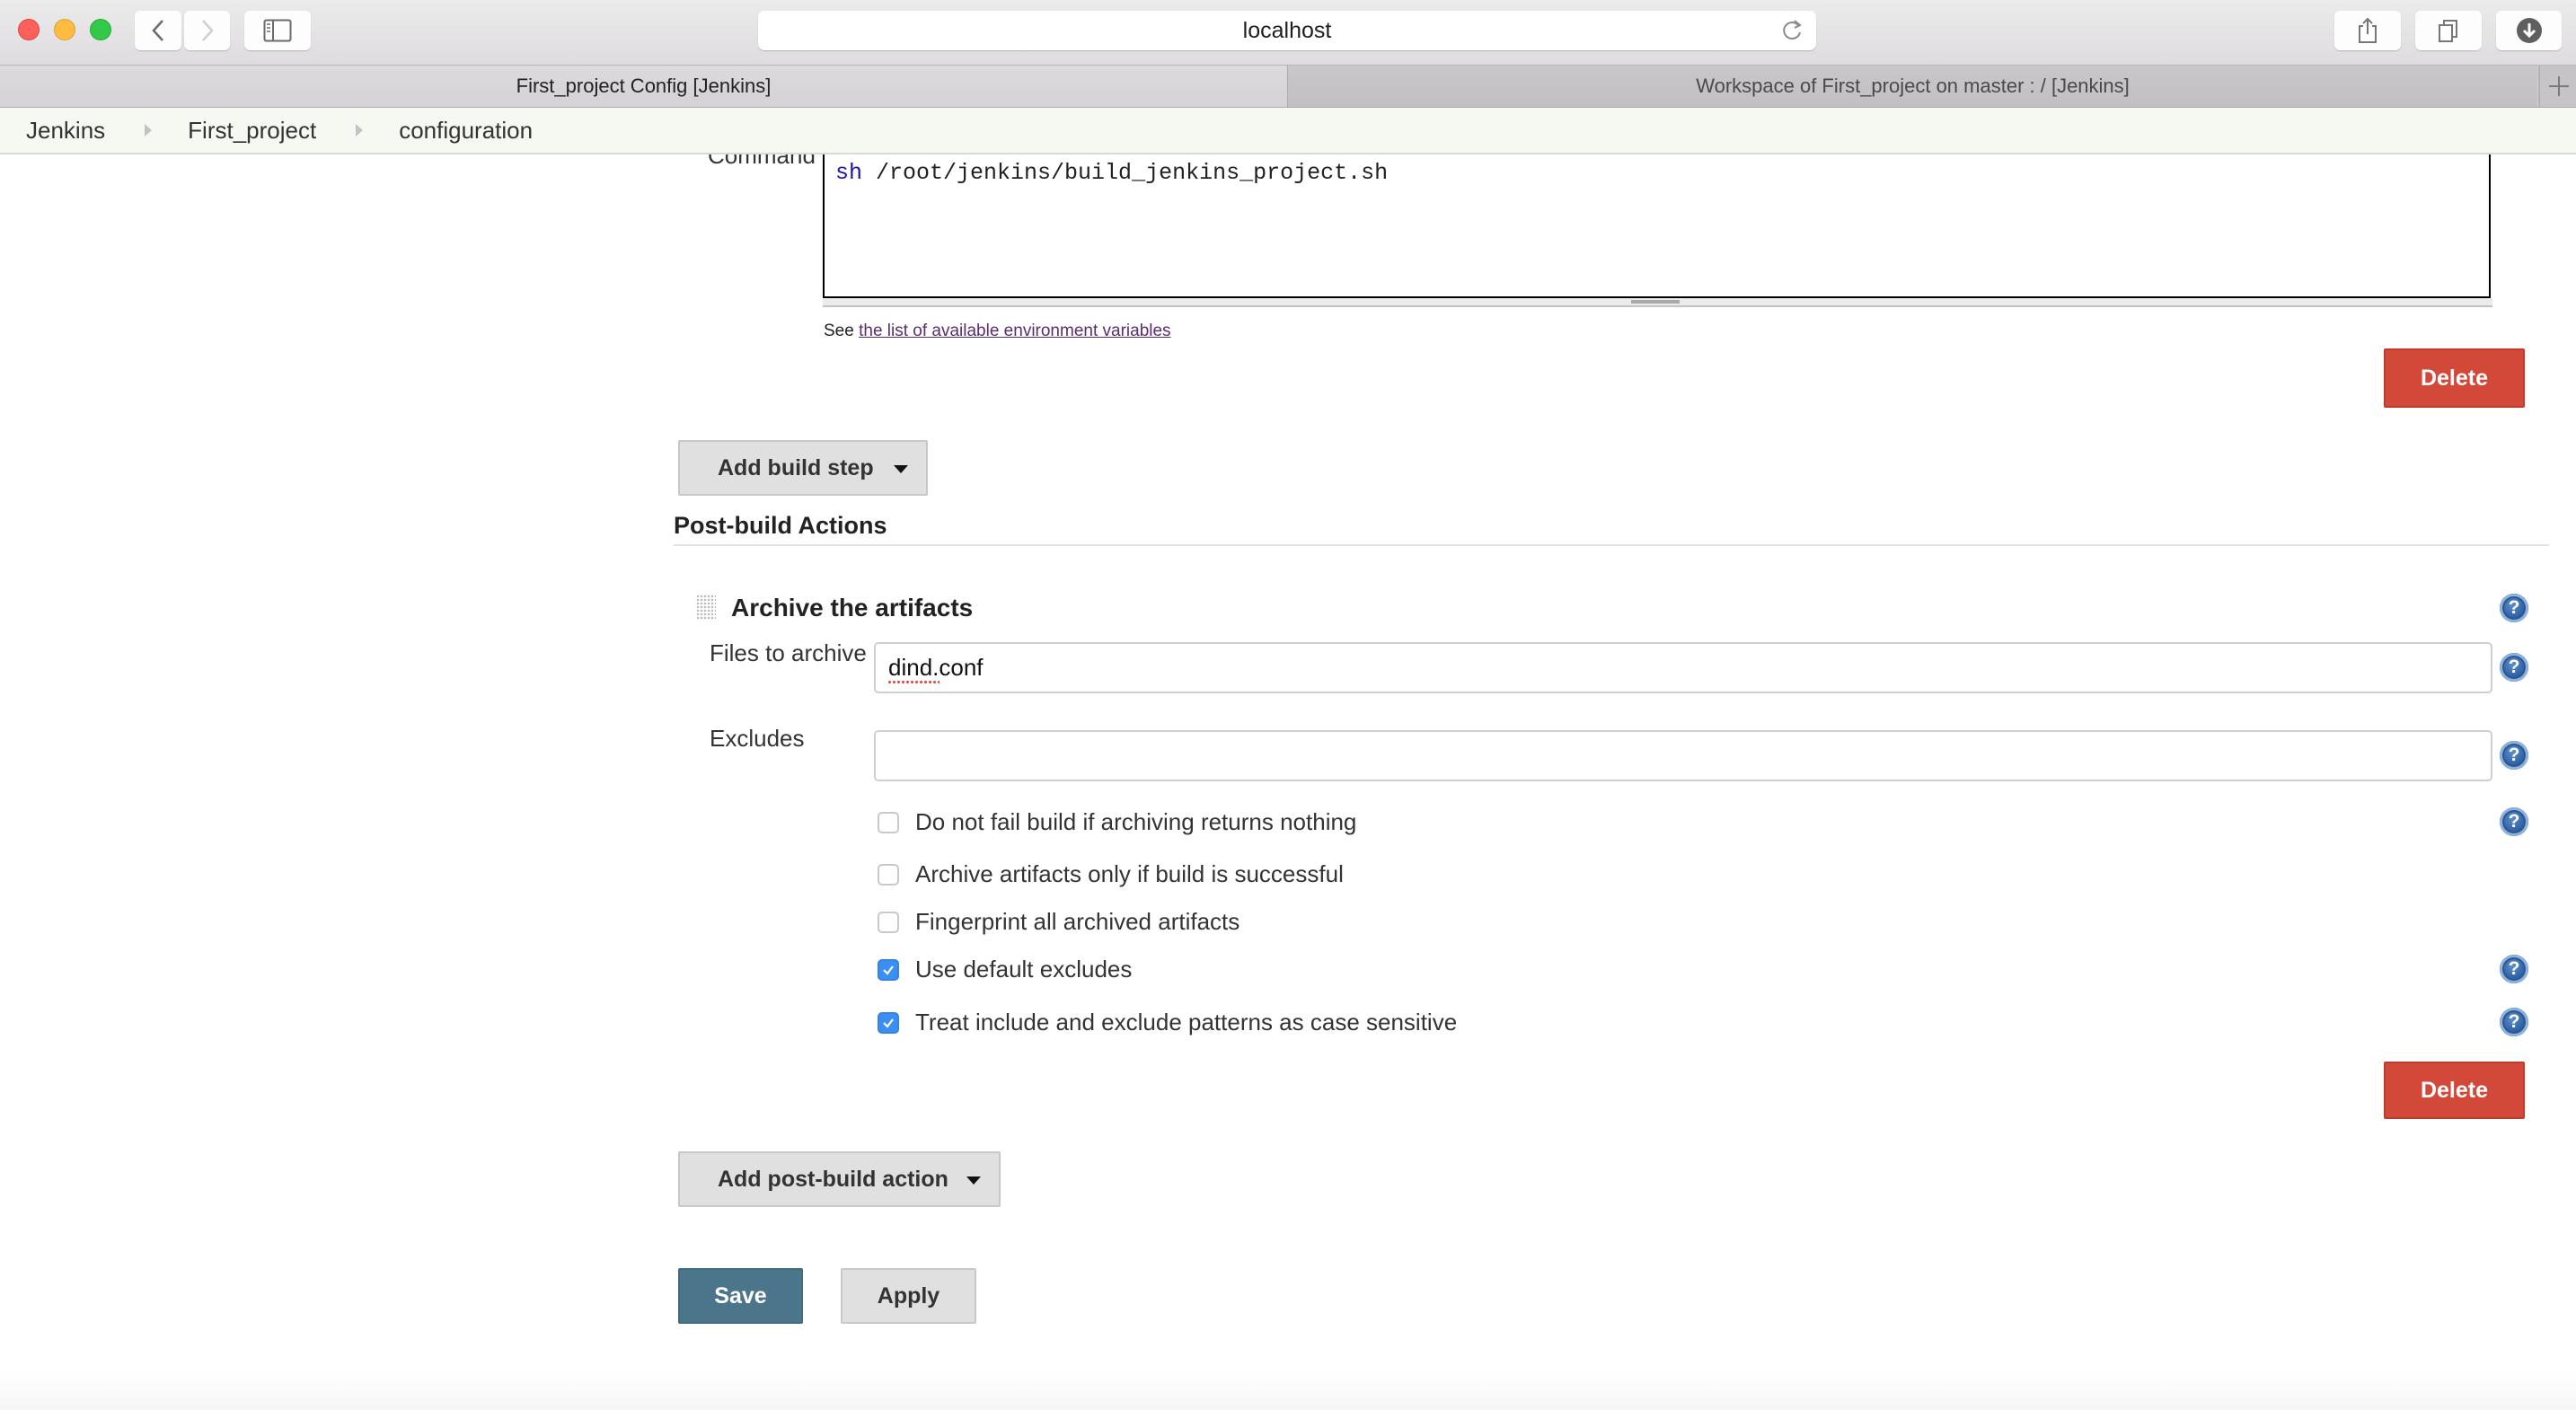 Image resolution: width=2576 pixels, height=1410 pixels. What do you see at coordinates (1077, 921) in the screenshot?
I see `option-label: Fingerprint all archived artifacts` at bounding box center [1077, 921].